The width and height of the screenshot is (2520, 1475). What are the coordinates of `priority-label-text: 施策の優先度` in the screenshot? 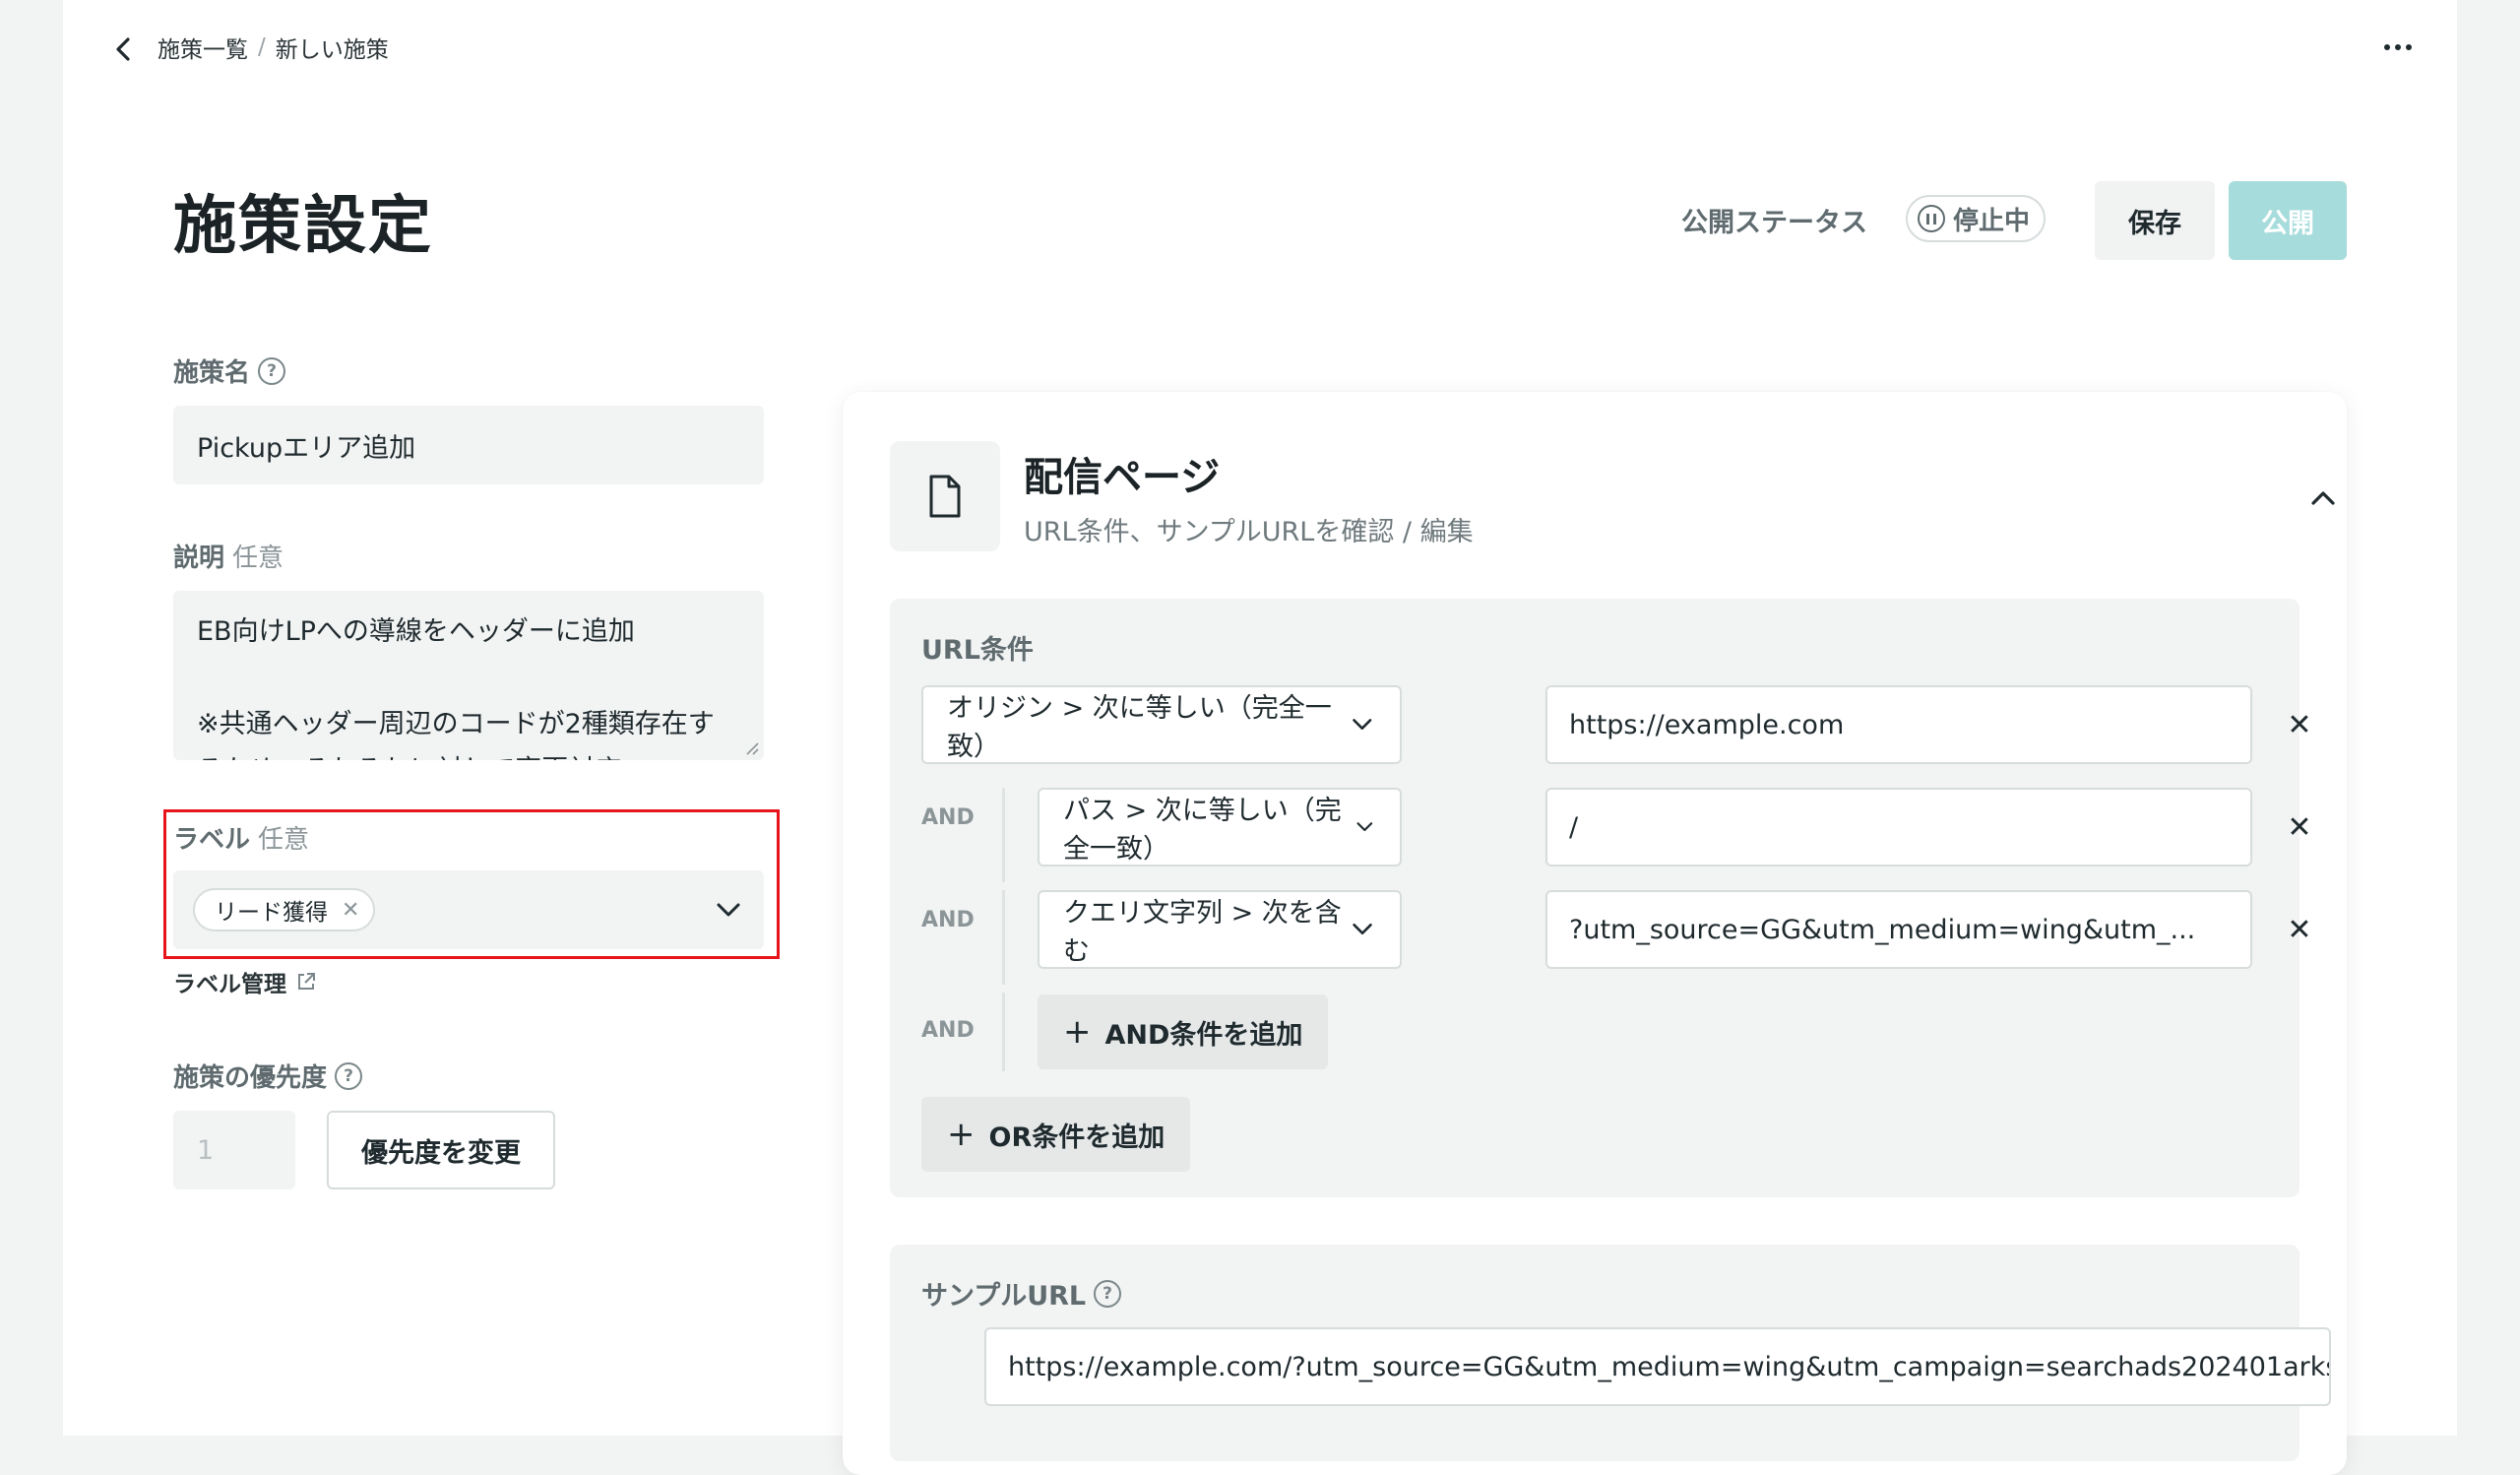 It's located at (250, 1078).